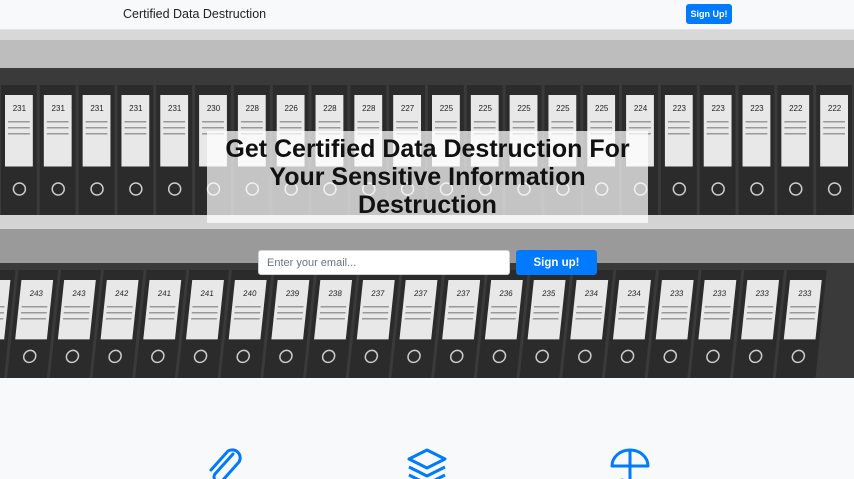  I want to click on umbrella-icon, so click(630, 463).